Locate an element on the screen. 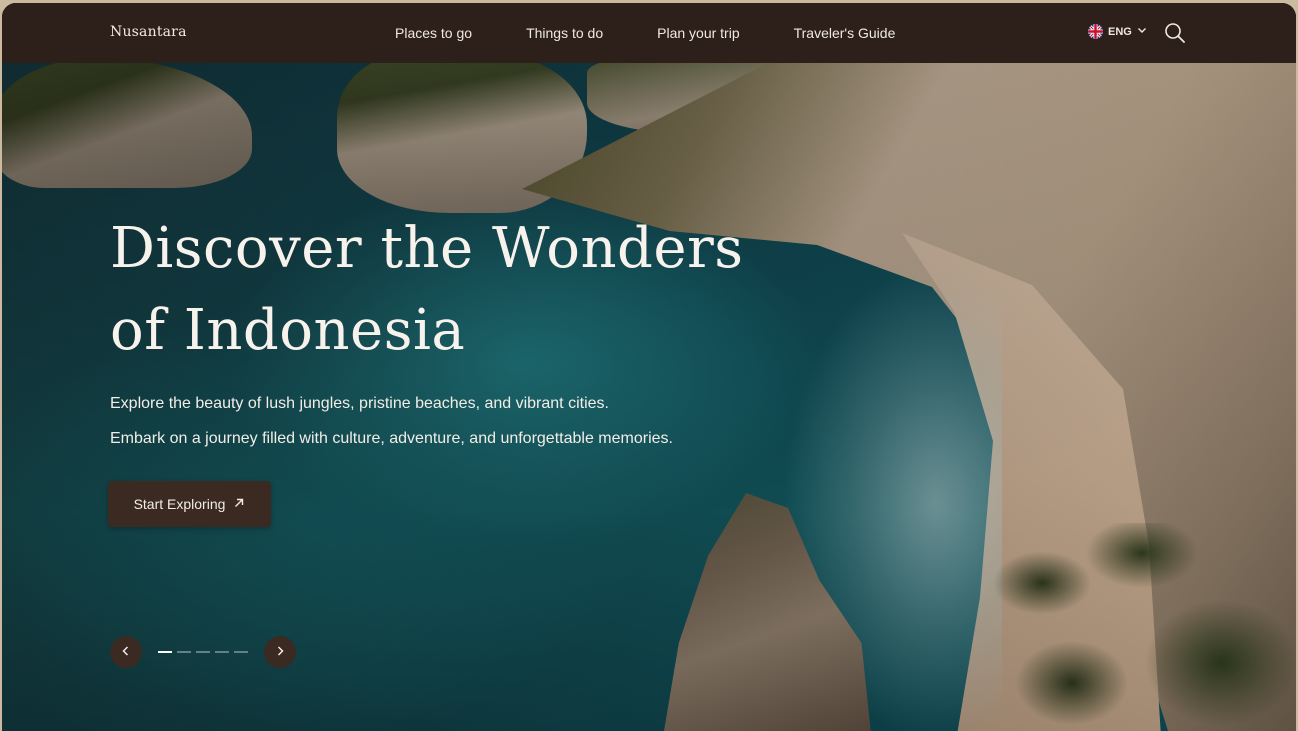 This screenshot has width=1298, height=731. language-label: ENG is located at coordinates (1120, 31).